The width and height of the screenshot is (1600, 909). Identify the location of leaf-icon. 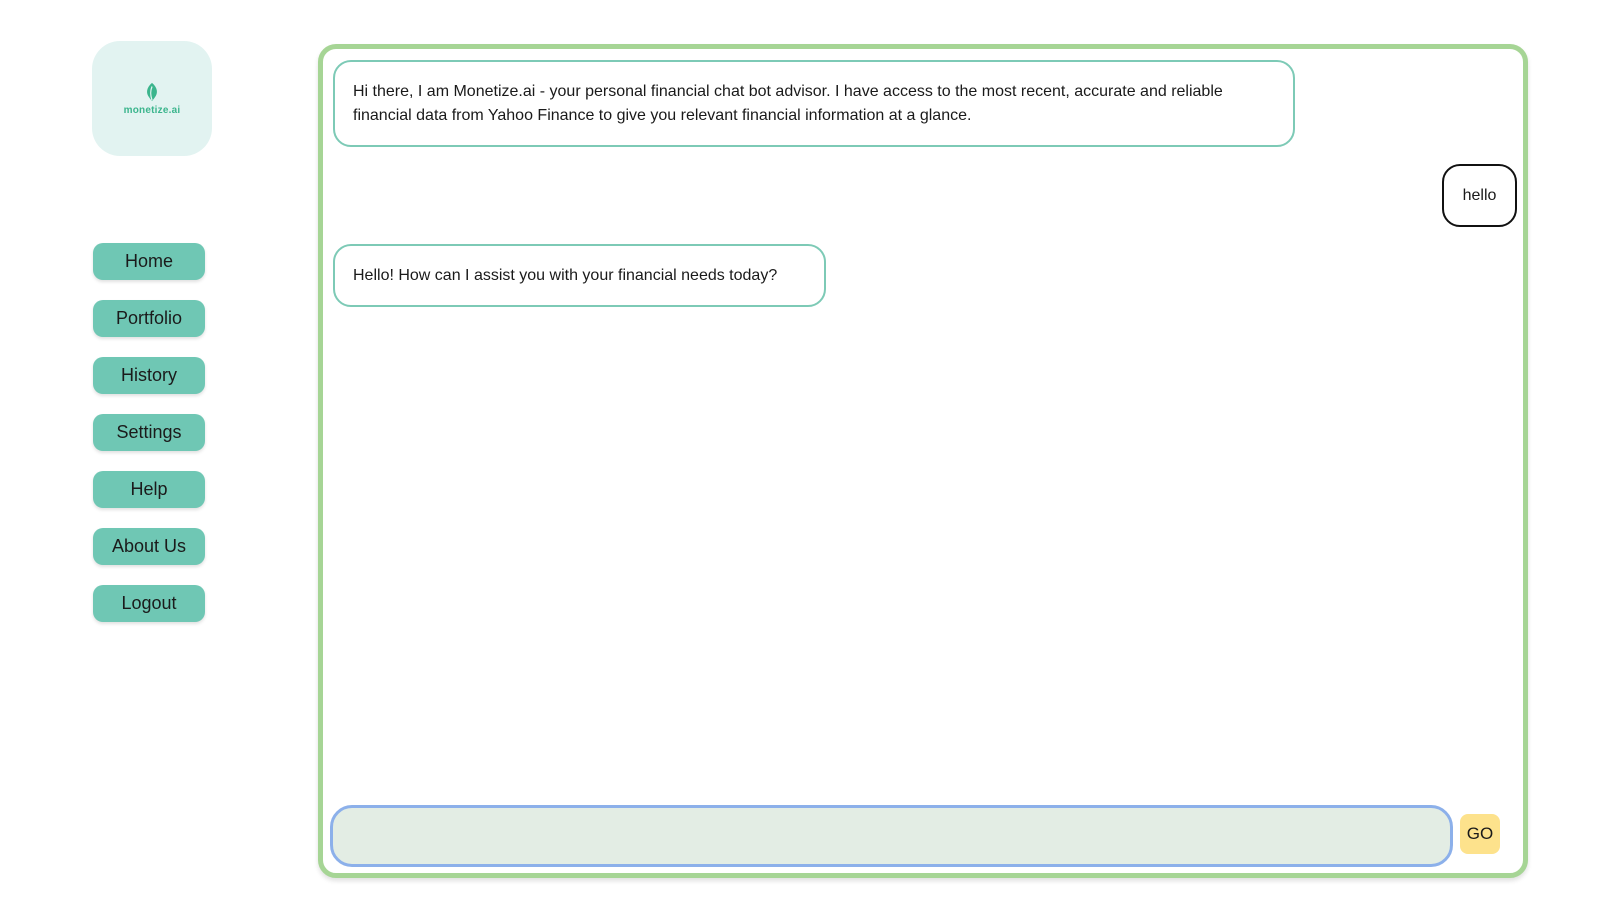
(152, 92).